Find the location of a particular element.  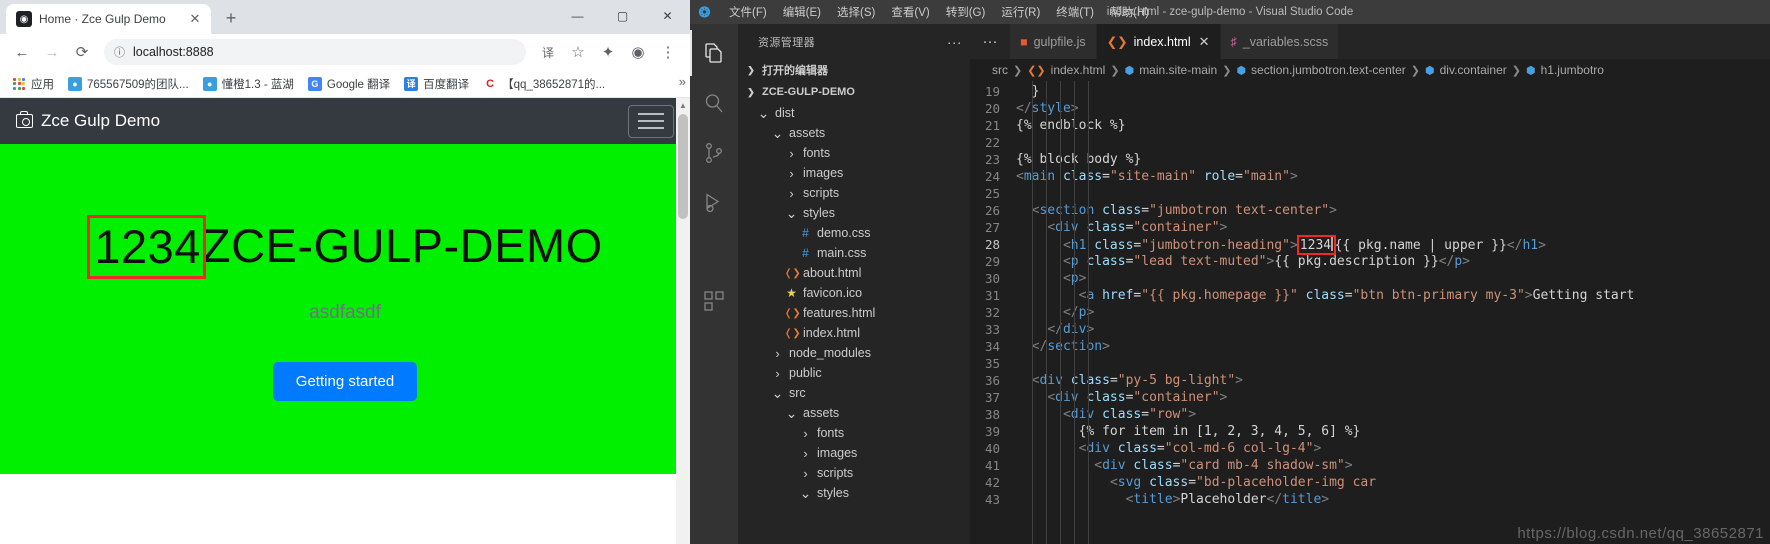

code-line: 38 <div class="row"> is located at coordinates (1370, 414).